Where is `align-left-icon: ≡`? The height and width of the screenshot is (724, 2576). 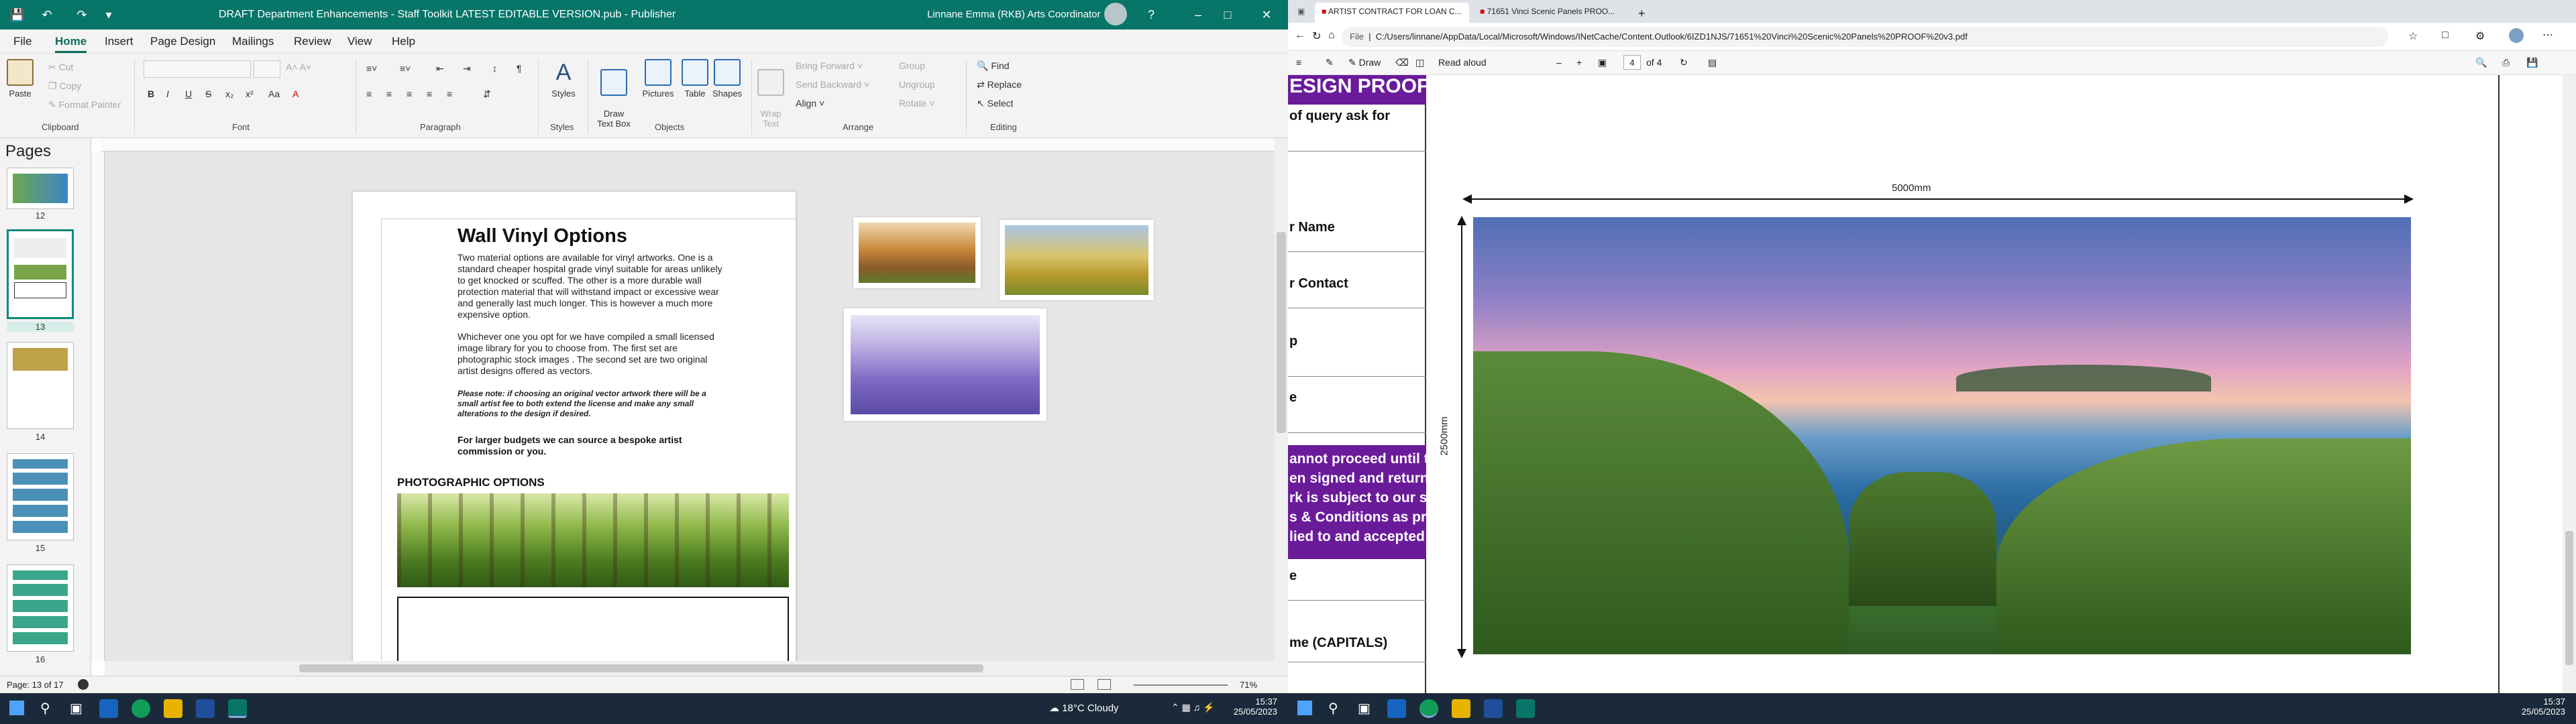 align-left-icon: ≡ is located at coordinates (369, 93).